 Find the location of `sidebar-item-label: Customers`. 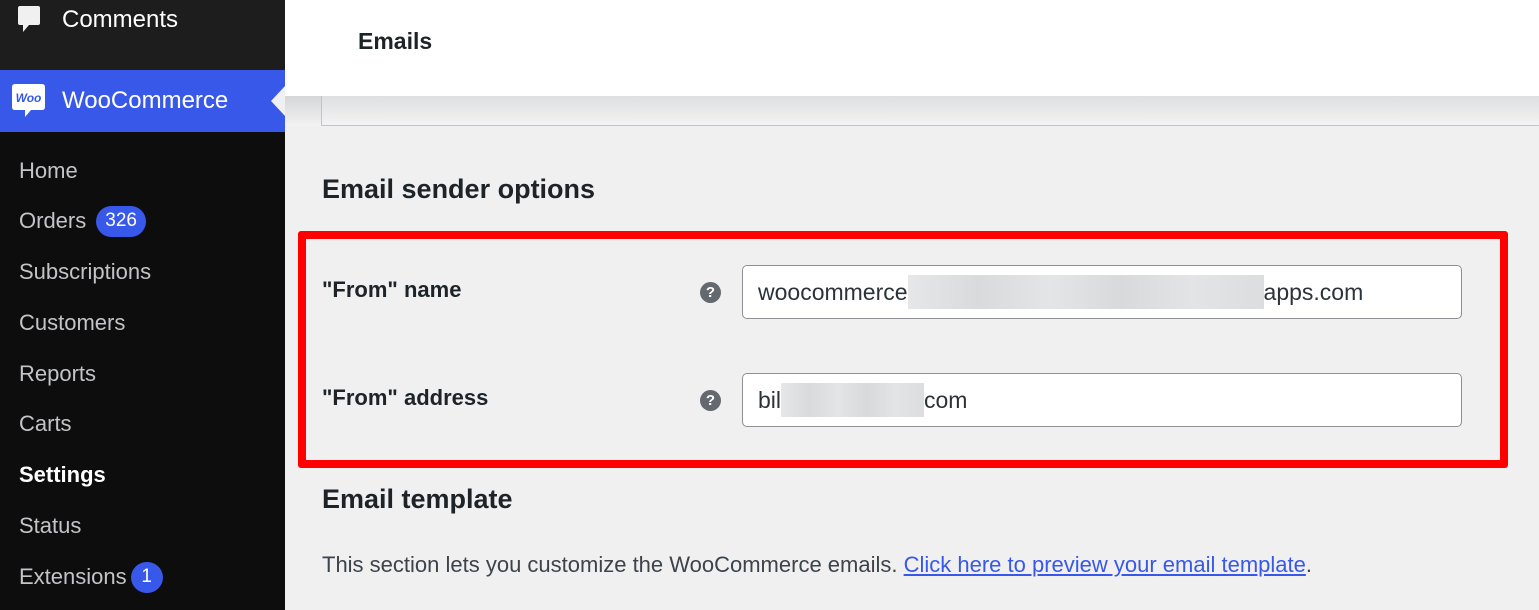

sidebar-item-label: Customers is located at coordinates (72, 322).